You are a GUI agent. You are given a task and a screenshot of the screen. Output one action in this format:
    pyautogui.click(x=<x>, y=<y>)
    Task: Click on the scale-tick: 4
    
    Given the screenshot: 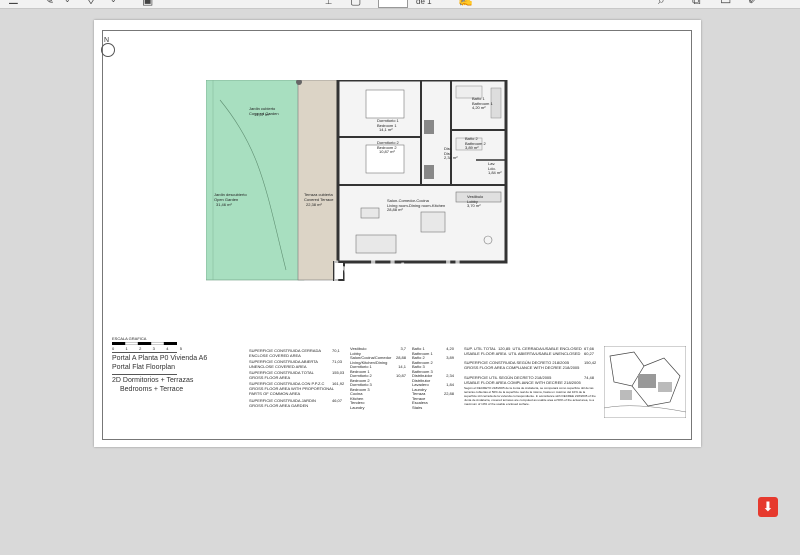 What is the action you would take?
    pyautogui.click(x=167, y=348)
    